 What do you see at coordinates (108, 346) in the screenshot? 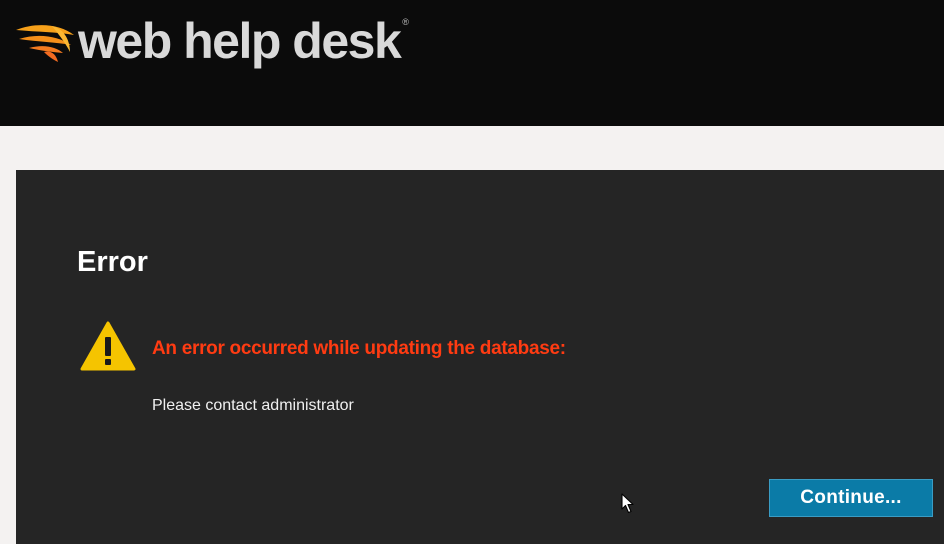
I see `warning-triangle-icon` at bounding box center [108, 346].